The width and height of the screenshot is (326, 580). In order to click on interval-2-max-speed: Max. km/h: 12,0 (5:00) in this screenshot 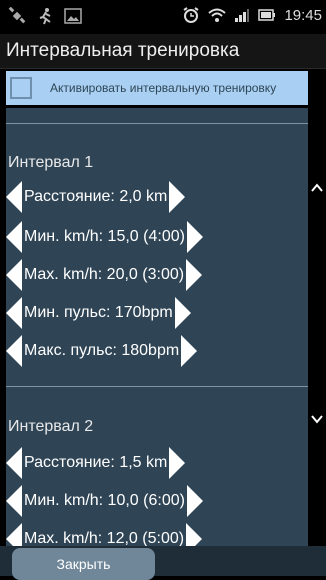, I will do `click(104, 538)`.